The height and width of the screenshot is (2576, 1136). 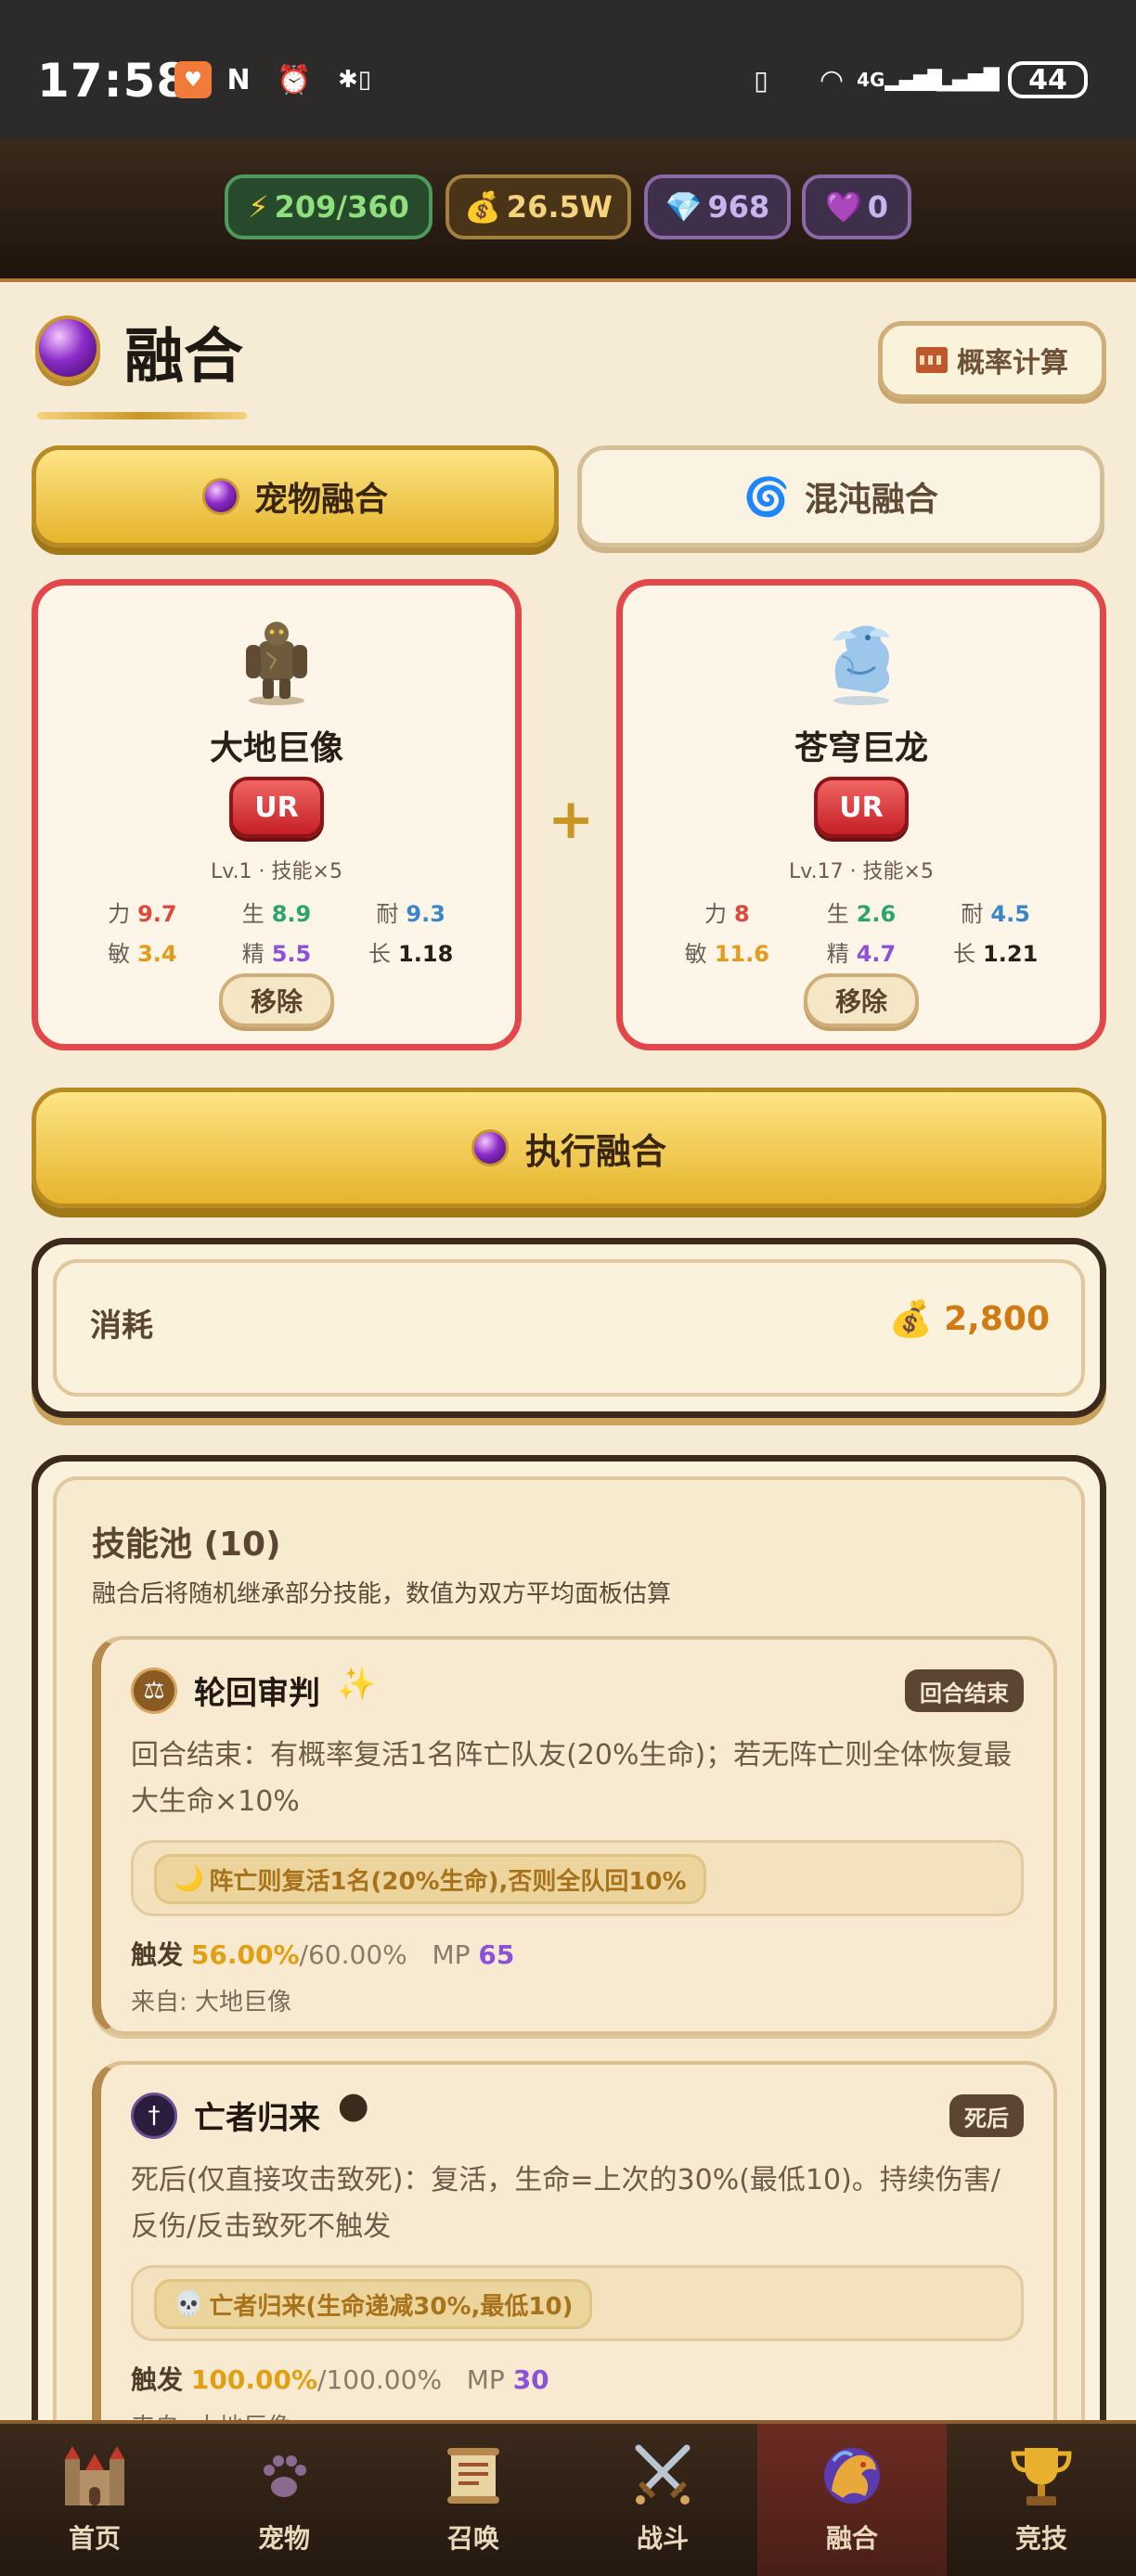 What do you see at coordinates (995, 914) in the screenshot?
I see `stat-def: 耐 4.5` at bounding box center [995, 914].